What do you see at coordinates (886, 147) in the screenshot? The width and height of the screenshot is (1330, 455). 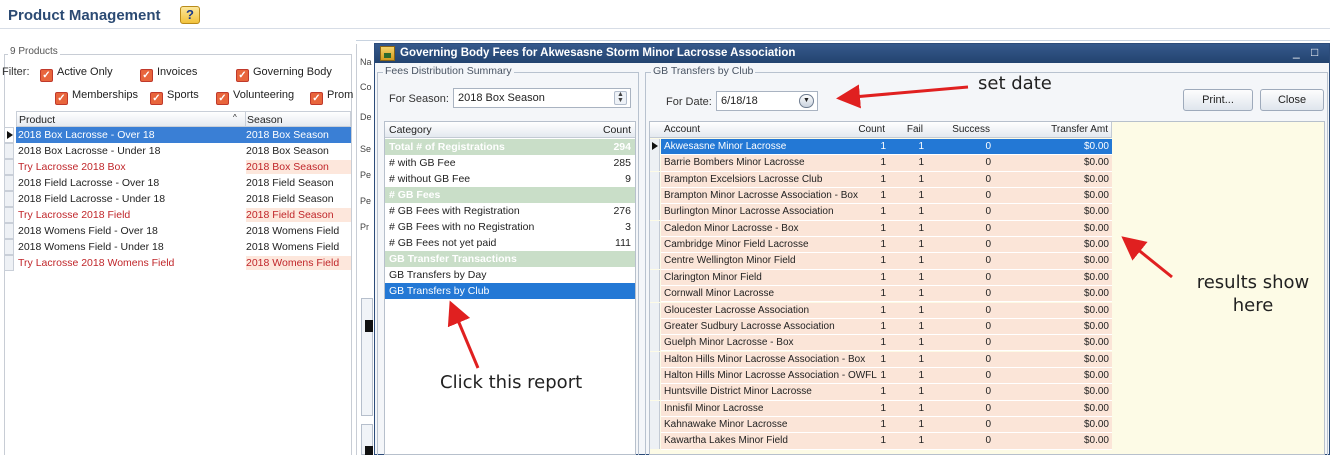 I see `results-row: Akwesasne Minor Lacrosse 1 1 0 $0.00` at bounding box center [886, 147].